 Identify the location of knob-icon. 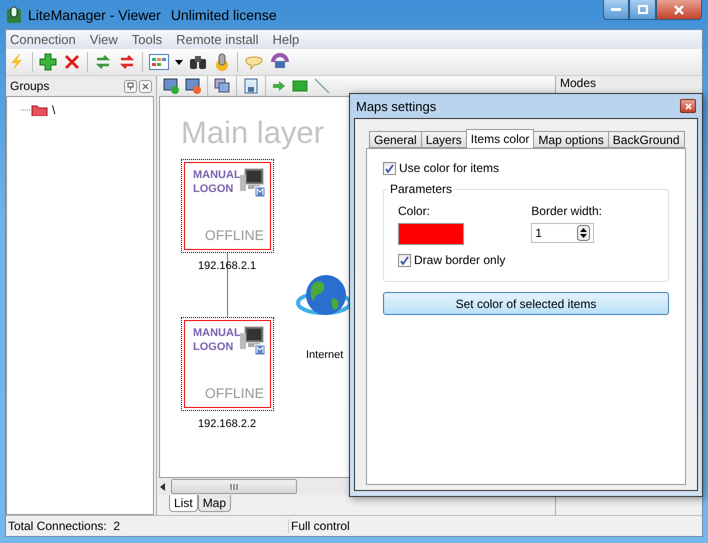
(222, 62).